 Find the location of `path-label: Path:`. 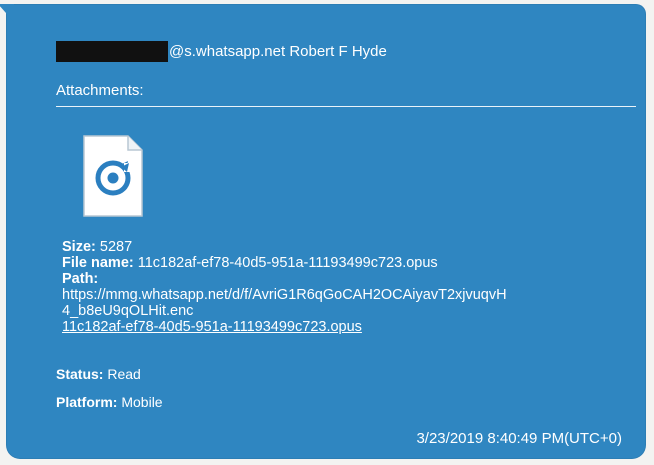

path-label: Path: is located at coordinates (80, 279).